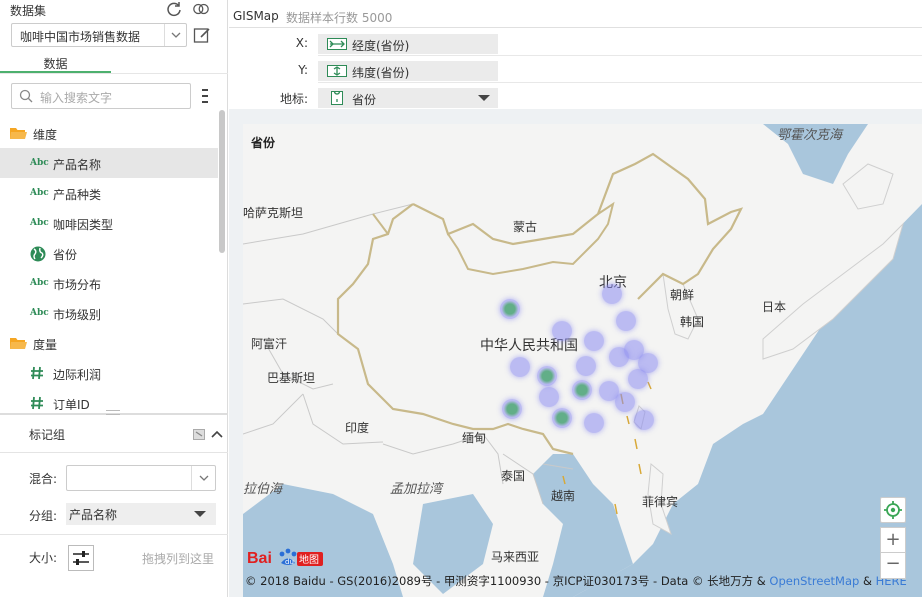 Image resolution: width=922 pixels, height=597 pixels. I want to click on x-axis-field-chip: 经度(省份), so click(408, 44).